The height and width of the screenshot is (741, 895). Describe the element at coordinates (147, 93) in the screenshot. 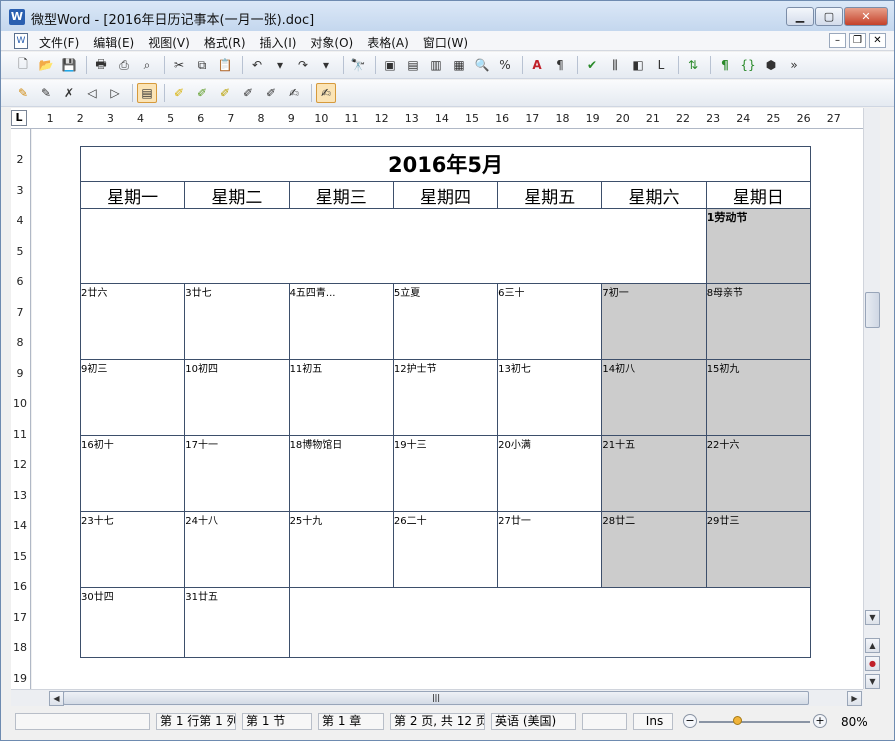

I see `notes-panel-icon: ▤` at that location.